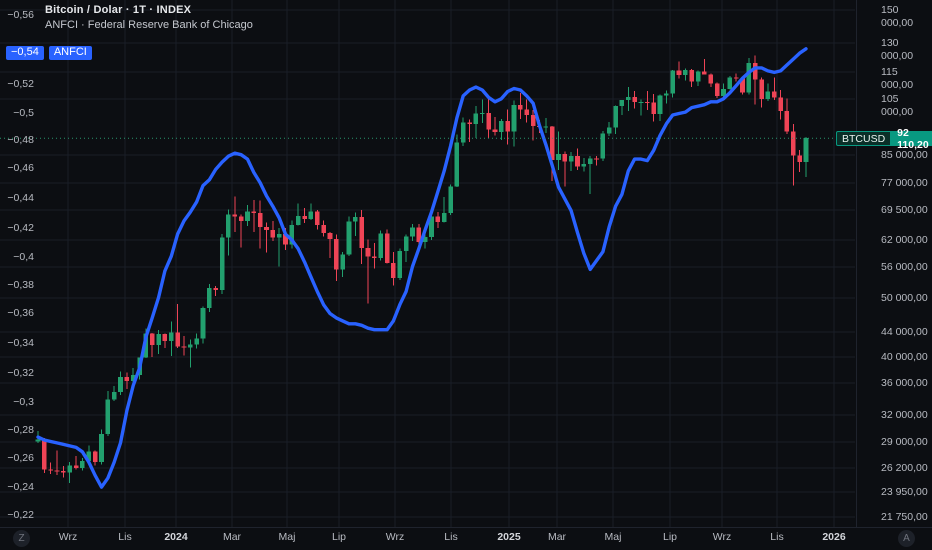 This screenshot has height=550, width=932. I want to click on last-price-badge: BTCUSD 92 110,20, so click(884, 139).